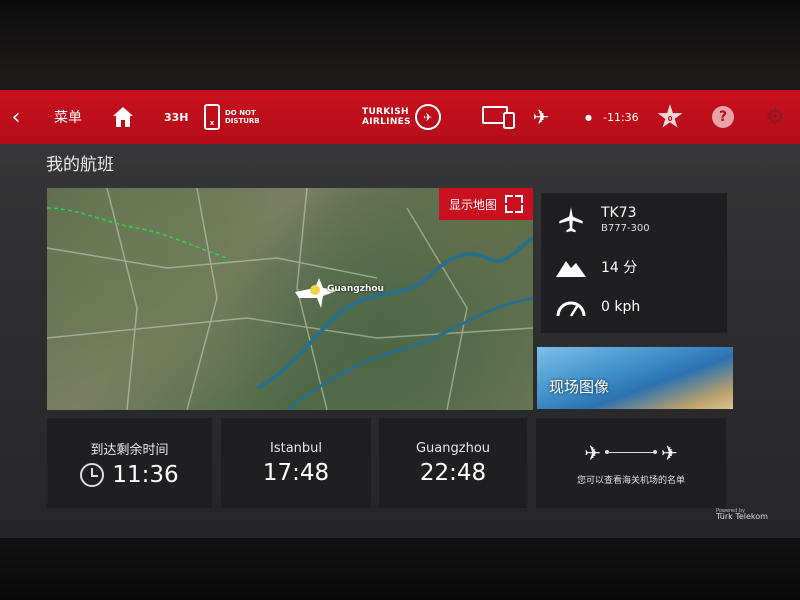  I want to click on favorites-count: 0, so click(670, 116).